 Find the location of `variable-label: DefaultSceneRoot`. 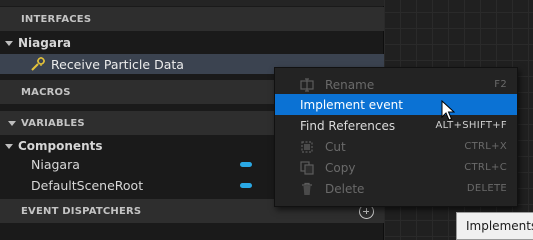

variable-label: DefaultSceneRoot is located at coordinates (87, 185).